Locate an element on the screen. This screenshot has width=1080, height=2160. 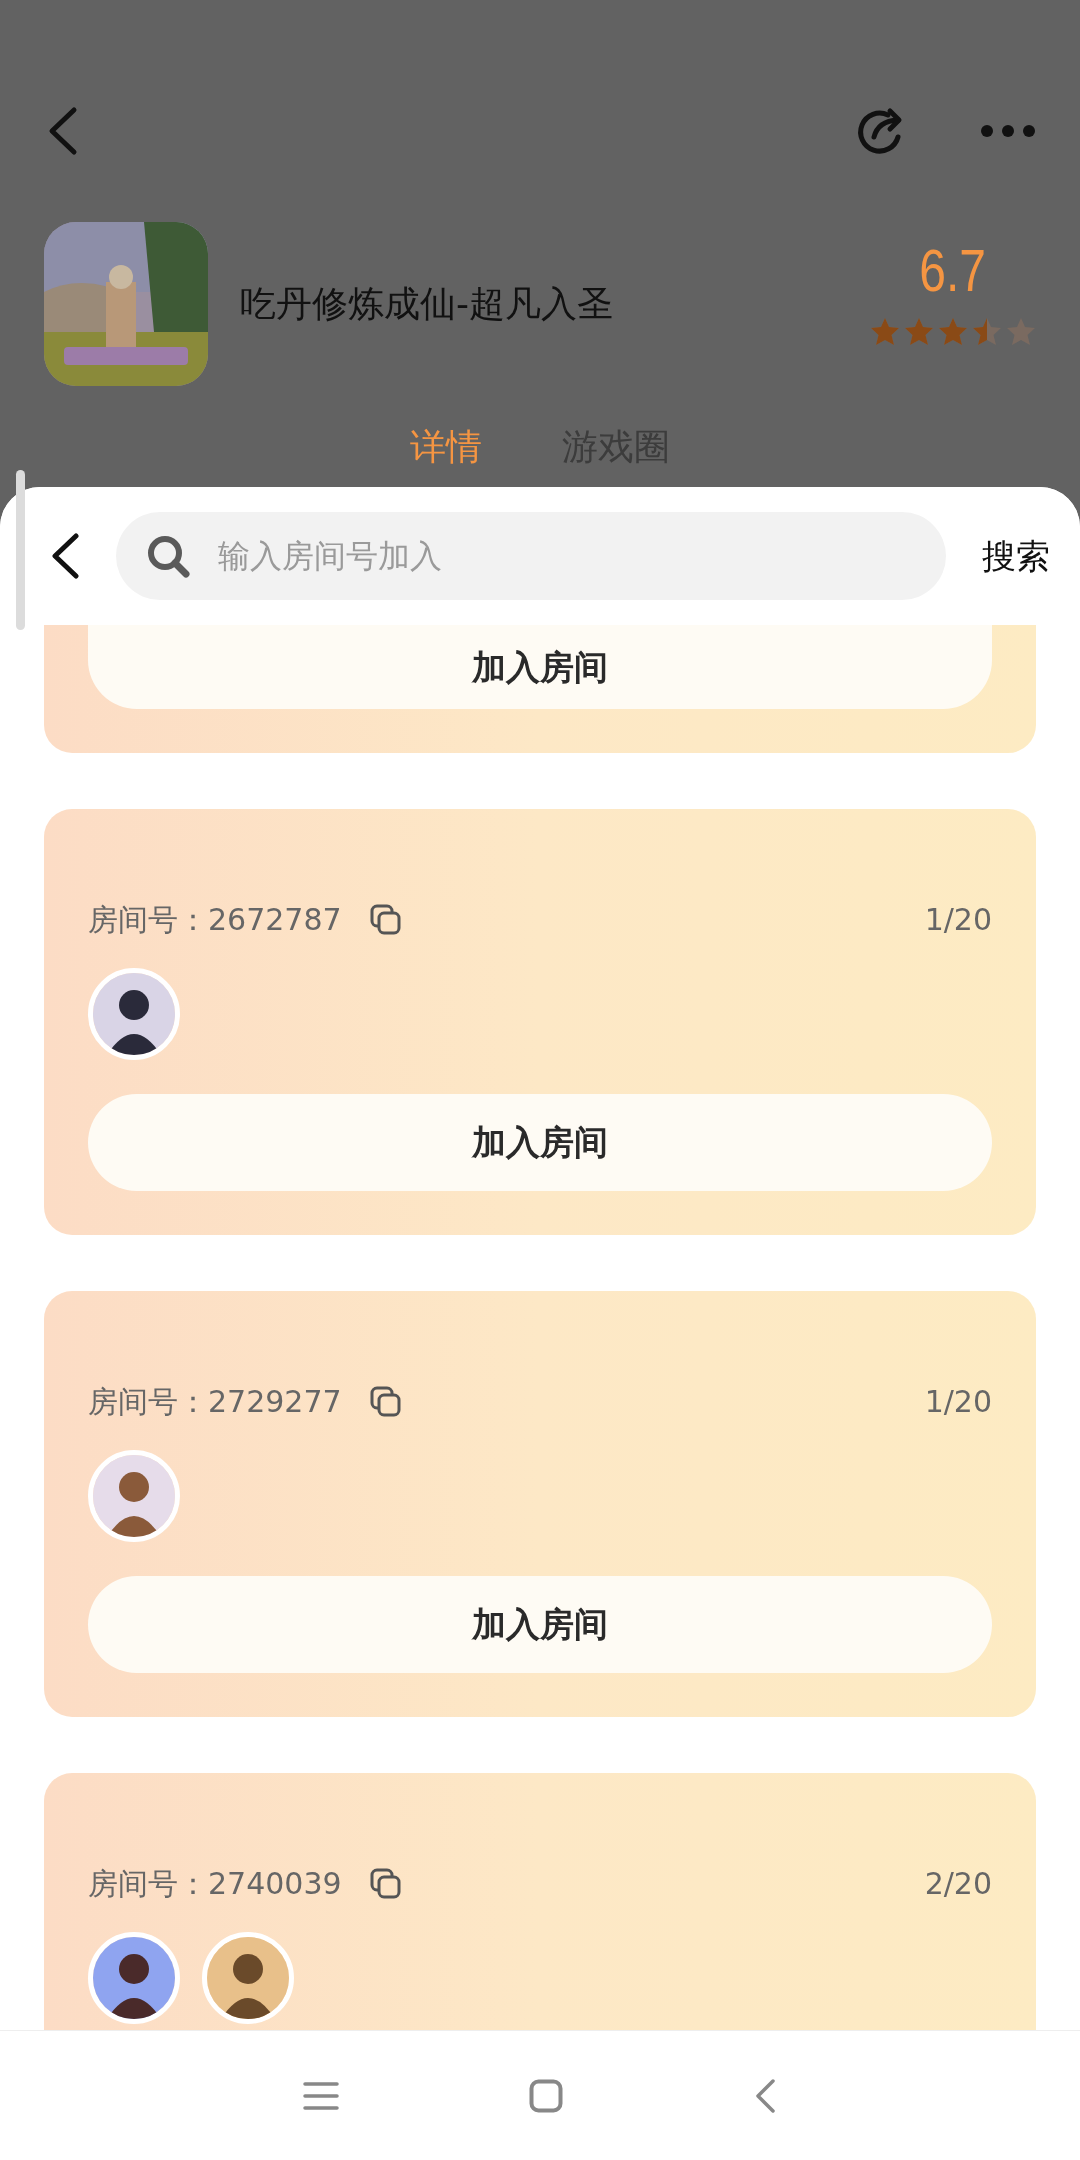
room-number: 房间号：2740039 is located at coordinates (215, 1884).